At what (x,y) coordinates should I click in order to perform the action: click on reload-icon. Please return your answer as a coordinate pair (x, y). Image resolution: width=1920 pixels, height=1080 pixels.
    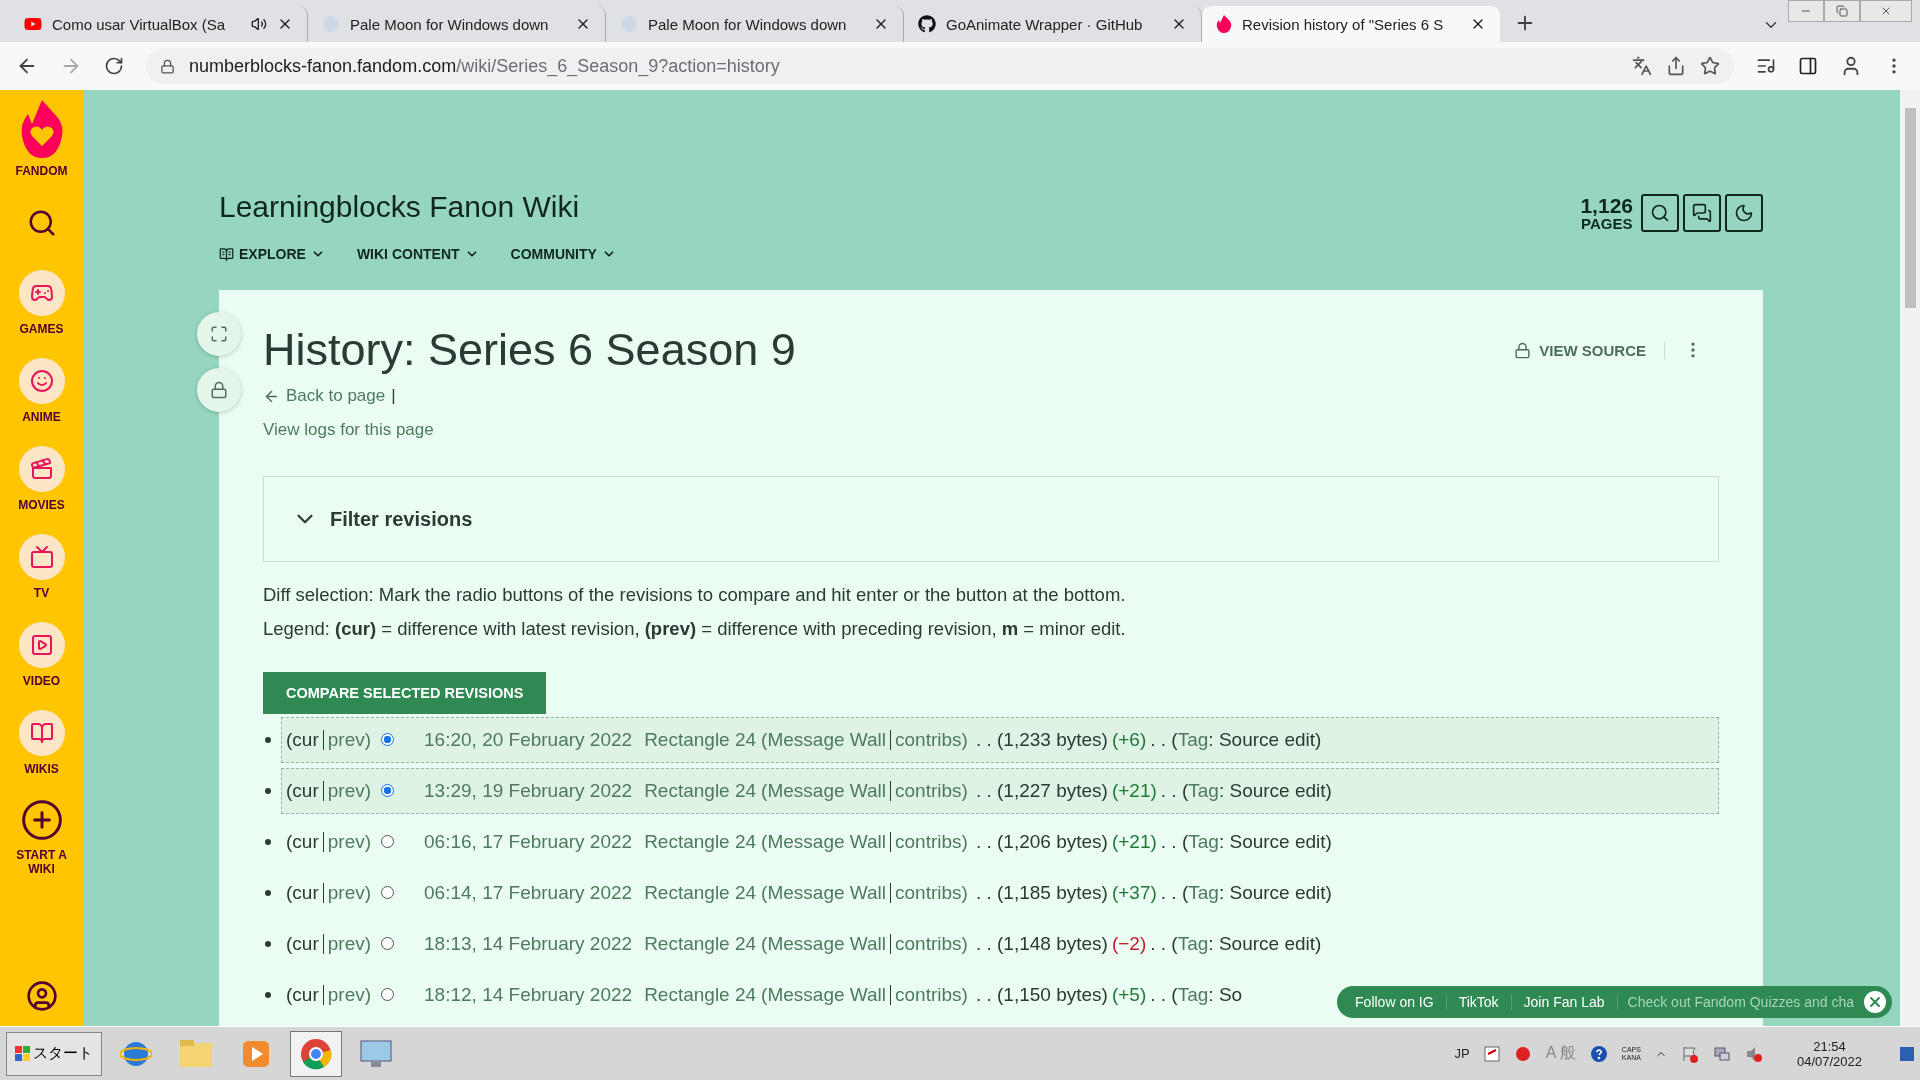
    Looking at the image, I should click on (114, 66).